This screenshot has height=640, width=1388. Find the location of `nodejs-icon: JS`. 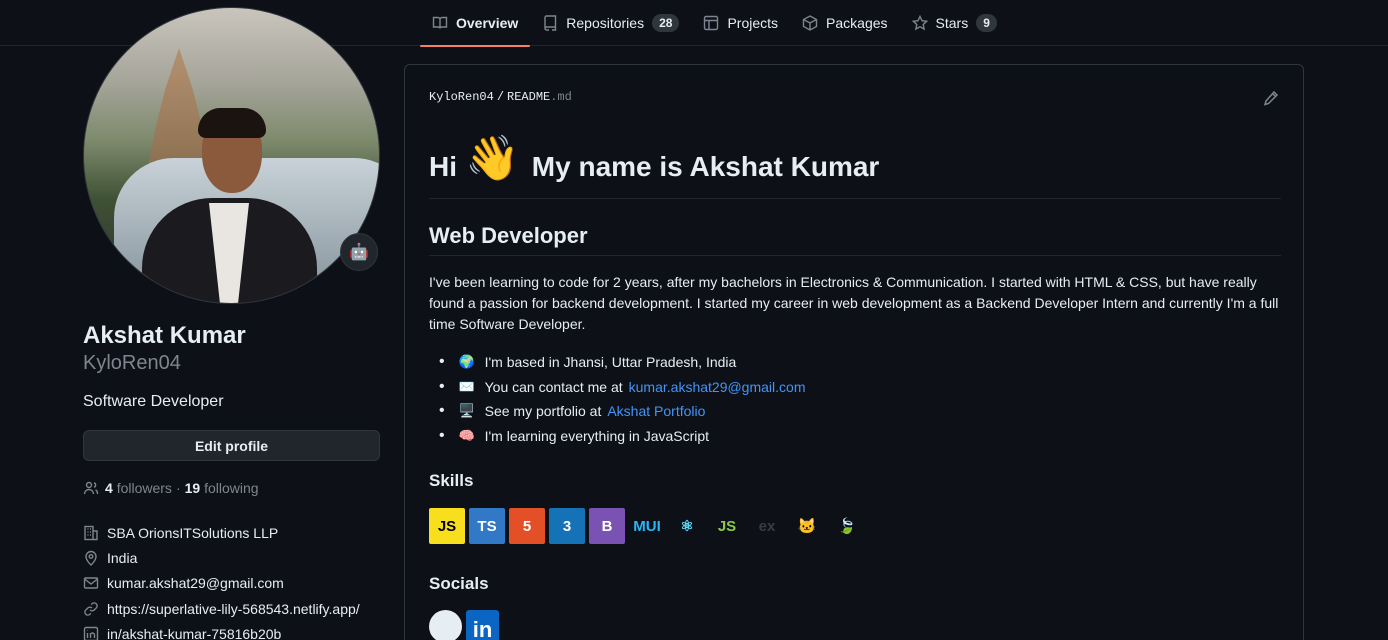

nodejs-icon: JS is located at coordinates (727, 526).